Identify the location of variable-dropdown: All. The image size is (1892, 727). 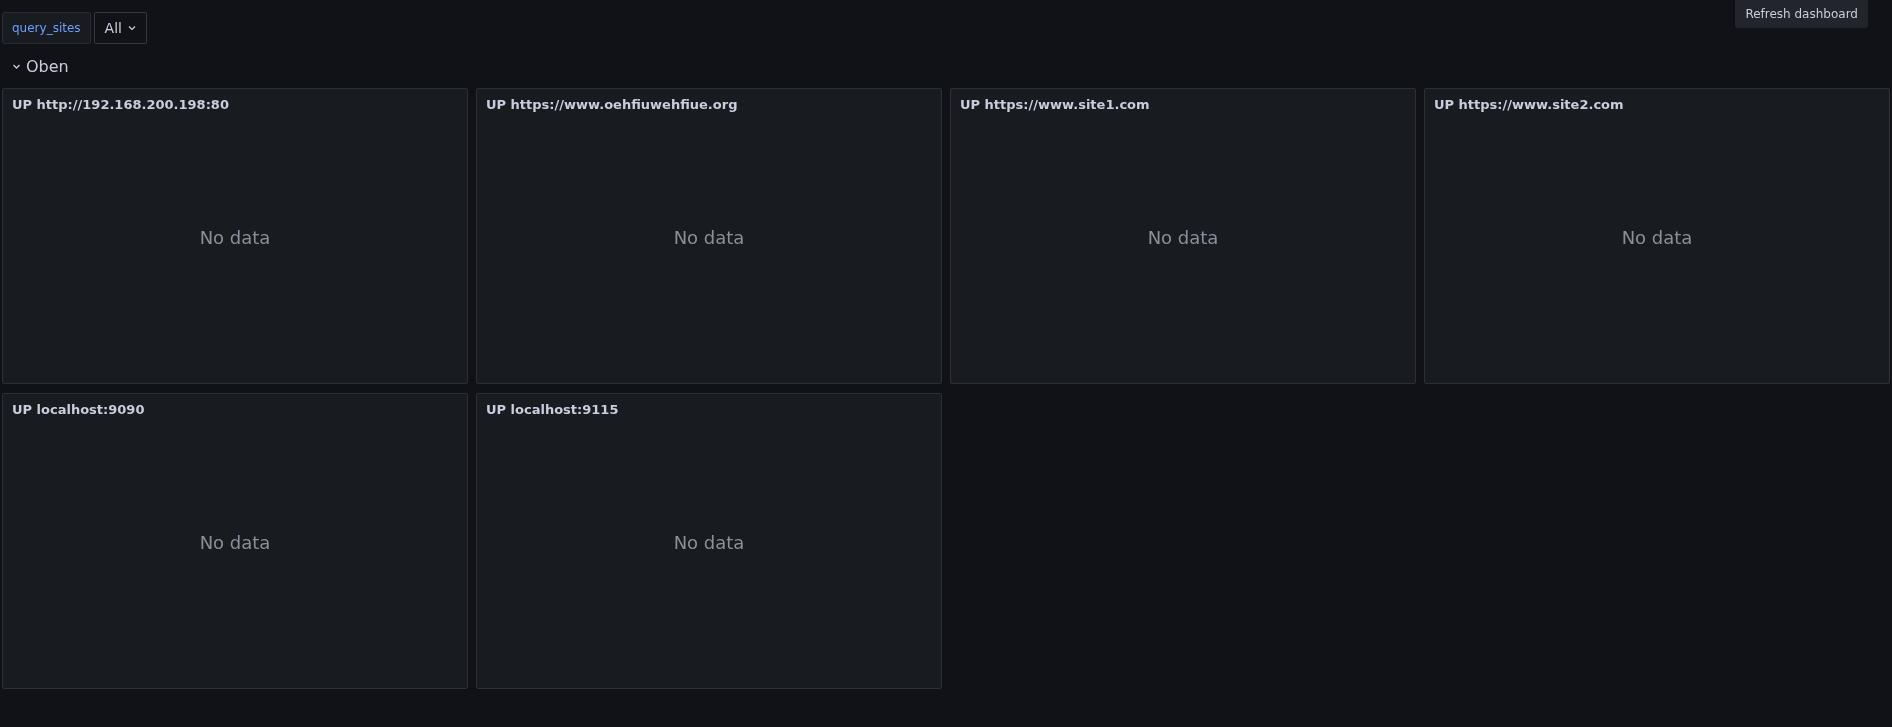
(120, 28).